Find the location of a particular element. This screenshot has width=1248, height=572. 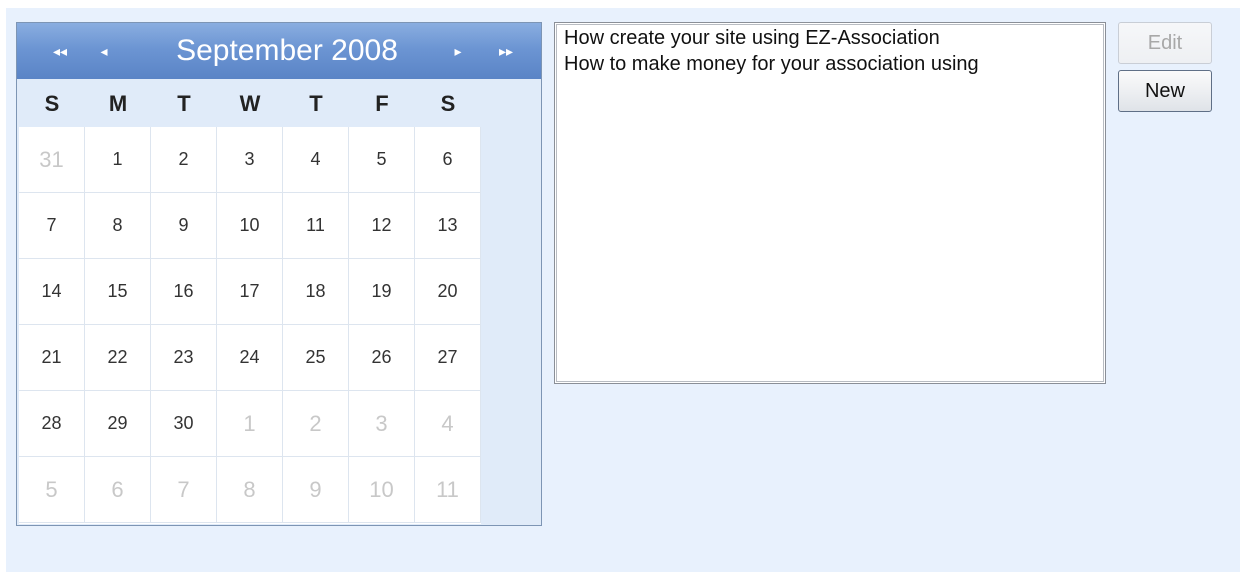

calendar-day: 9 is located at coordinates (184, 226).